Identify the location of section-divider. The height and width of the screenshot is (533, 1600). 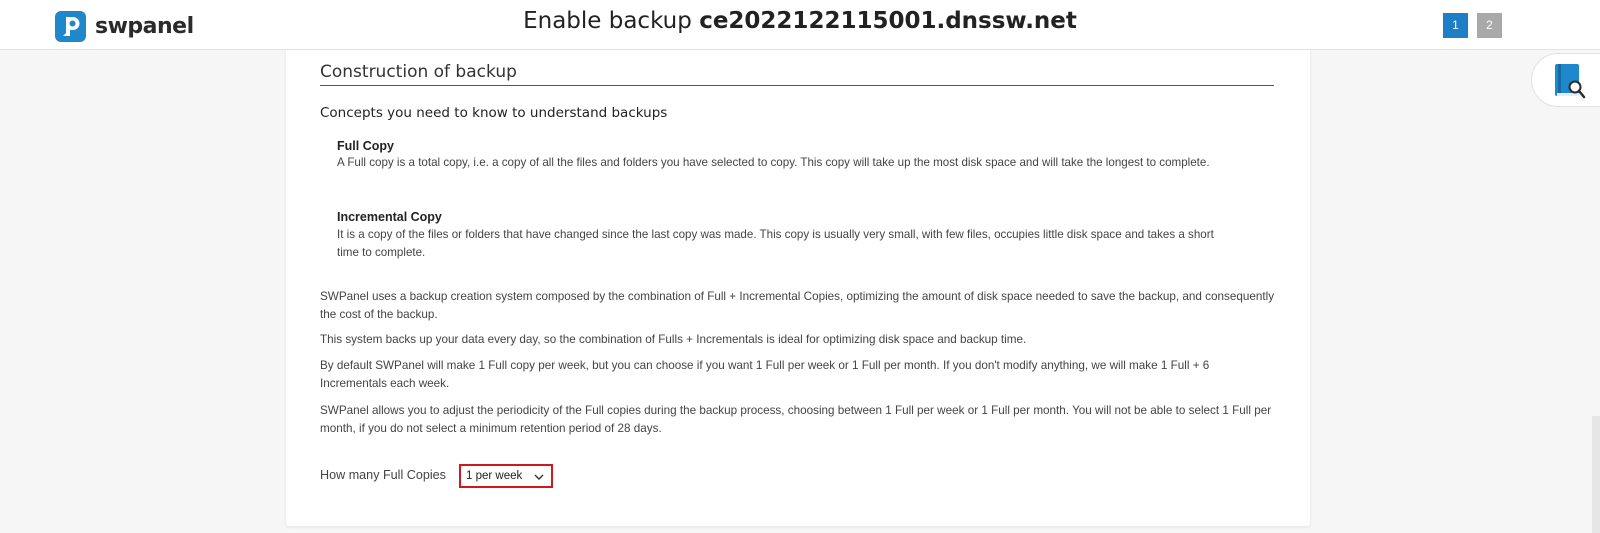
(797, 85).